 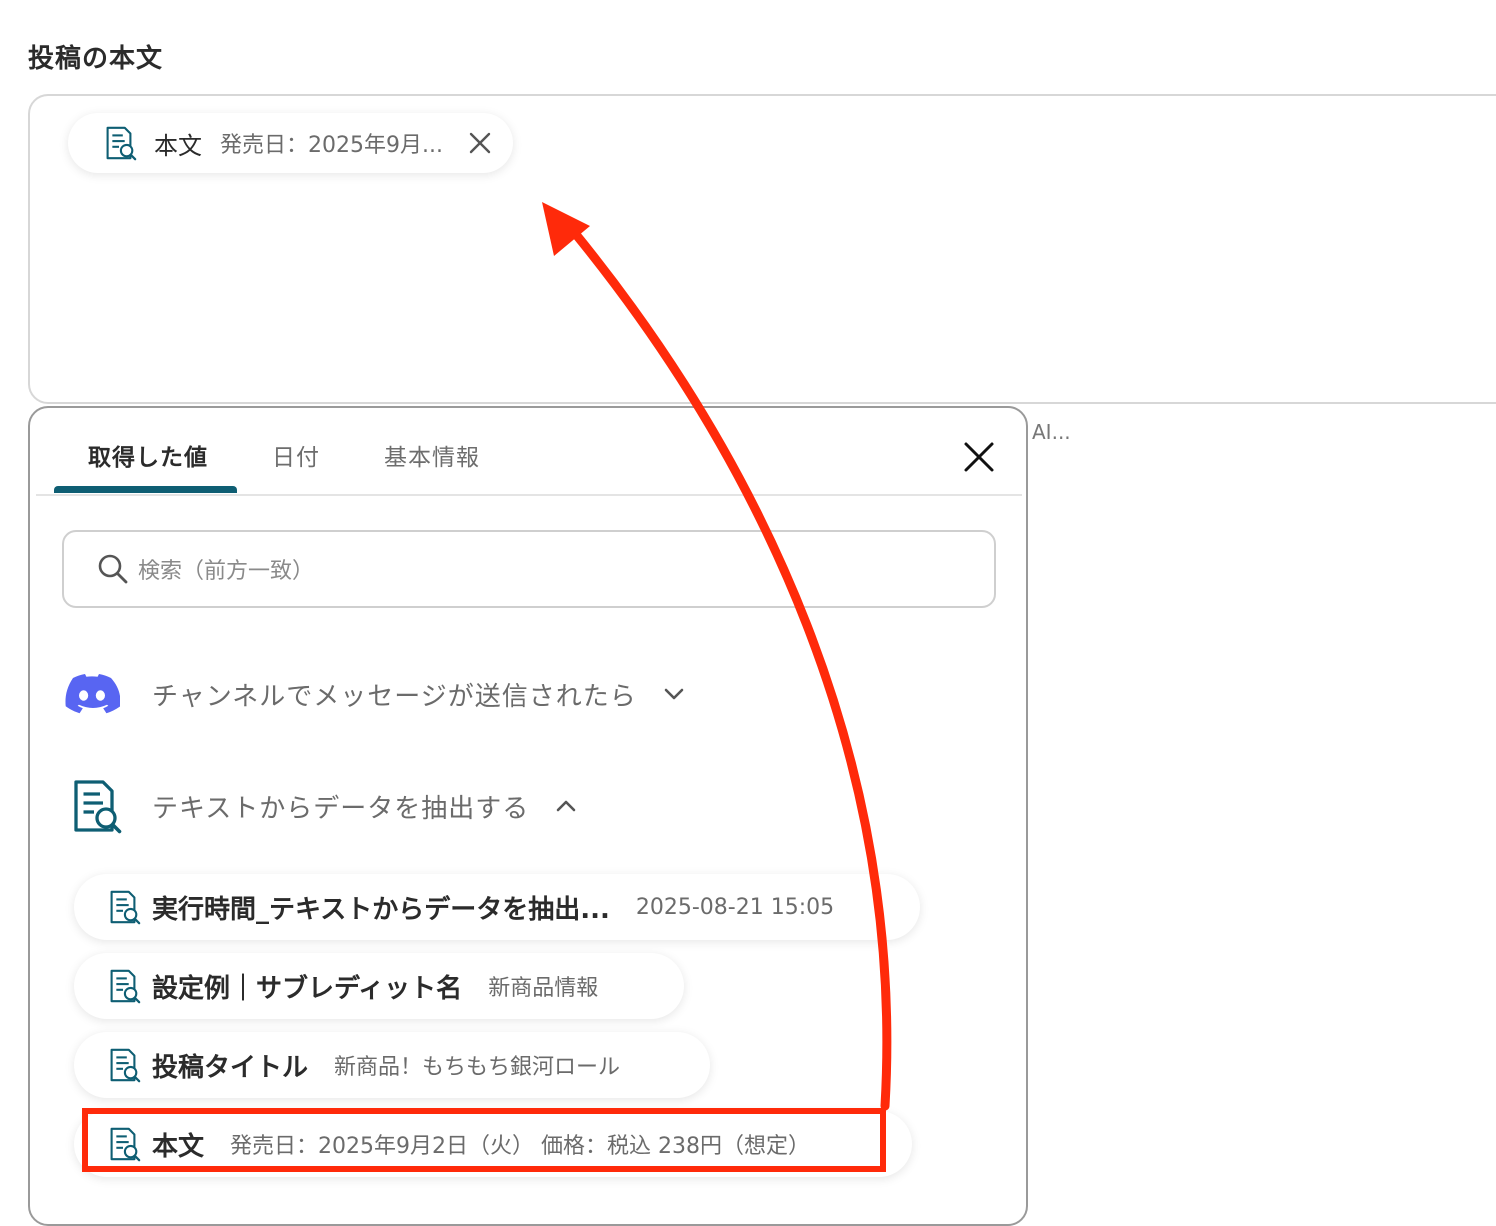 I want to click on search-icon, so click(x=113, y=569).